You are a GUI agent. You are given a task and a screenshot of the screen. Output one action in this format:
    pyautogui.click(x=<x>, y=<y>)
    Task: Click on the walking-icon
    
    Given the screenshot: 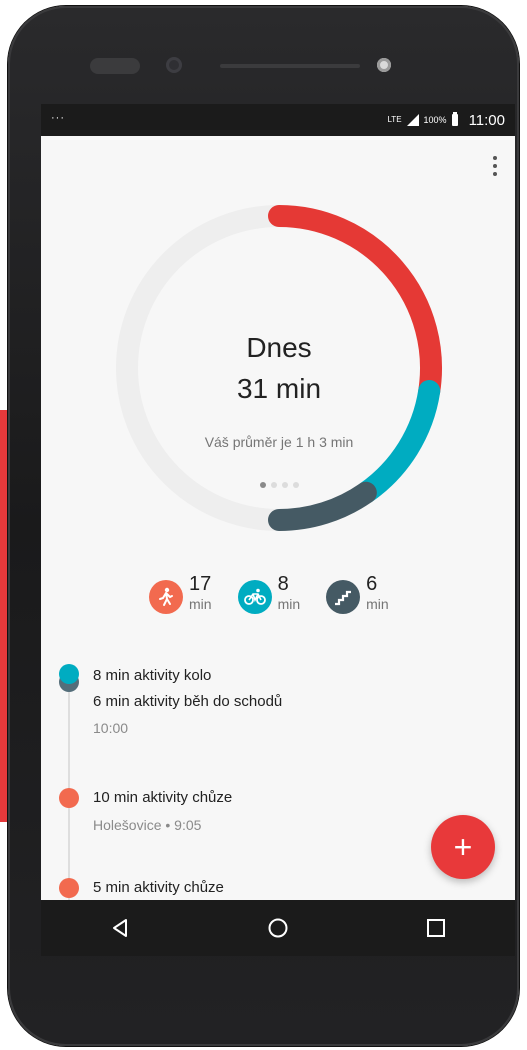 What is the action you would take?
    pyautogui.click(x=166, y=597)
    